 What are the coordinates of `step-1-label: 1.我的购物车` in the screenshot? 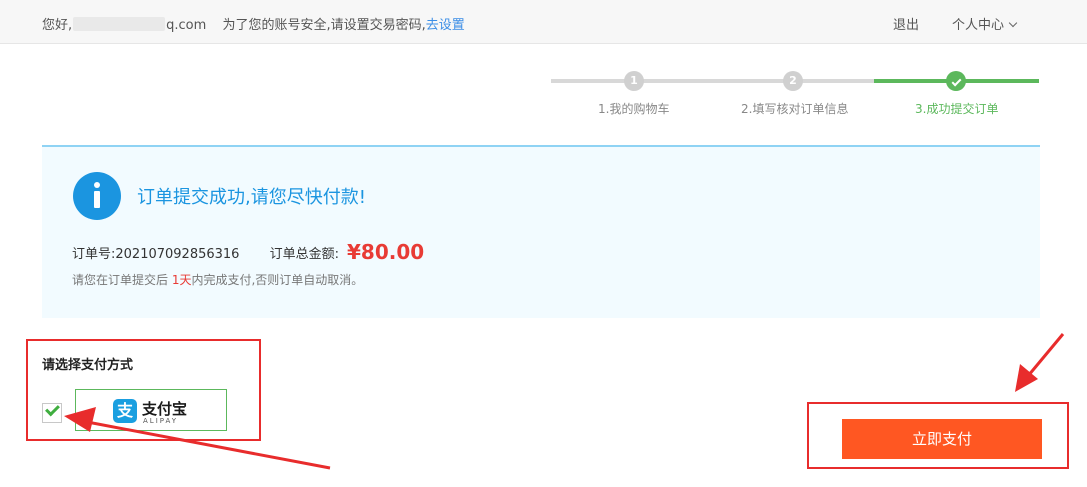 It's located at (634, 109).